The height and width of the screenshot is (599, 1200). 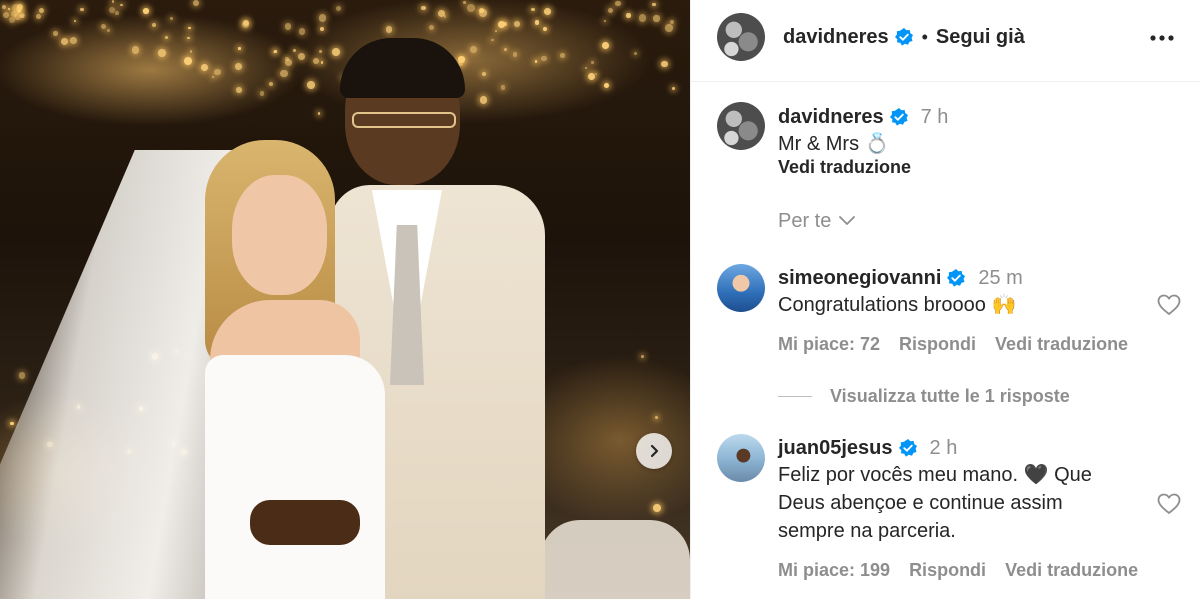 I want to click on chevron-right-icon, so click(x=654, y=451).